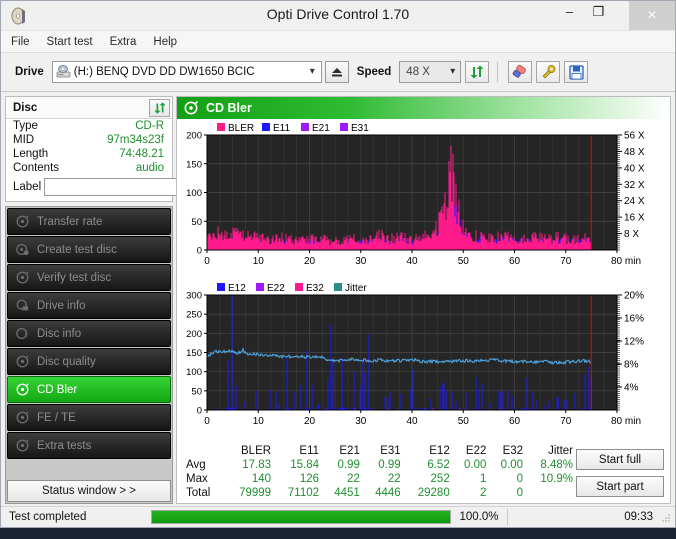  What do you see at coordinates (59, 333) in the screenshot?
I see `sidebar-item-label: Disc info` at bounding box center [59, 333].